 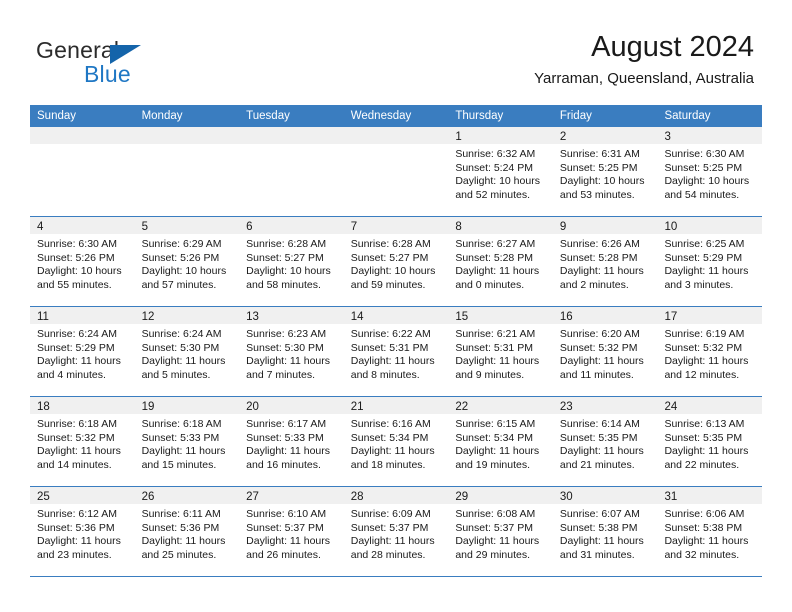 What do you see at coordinates (288, 271) in the screenshot?
I see `day-detail-line: Daylight: 10 hours` at bounding box center [288, 271].